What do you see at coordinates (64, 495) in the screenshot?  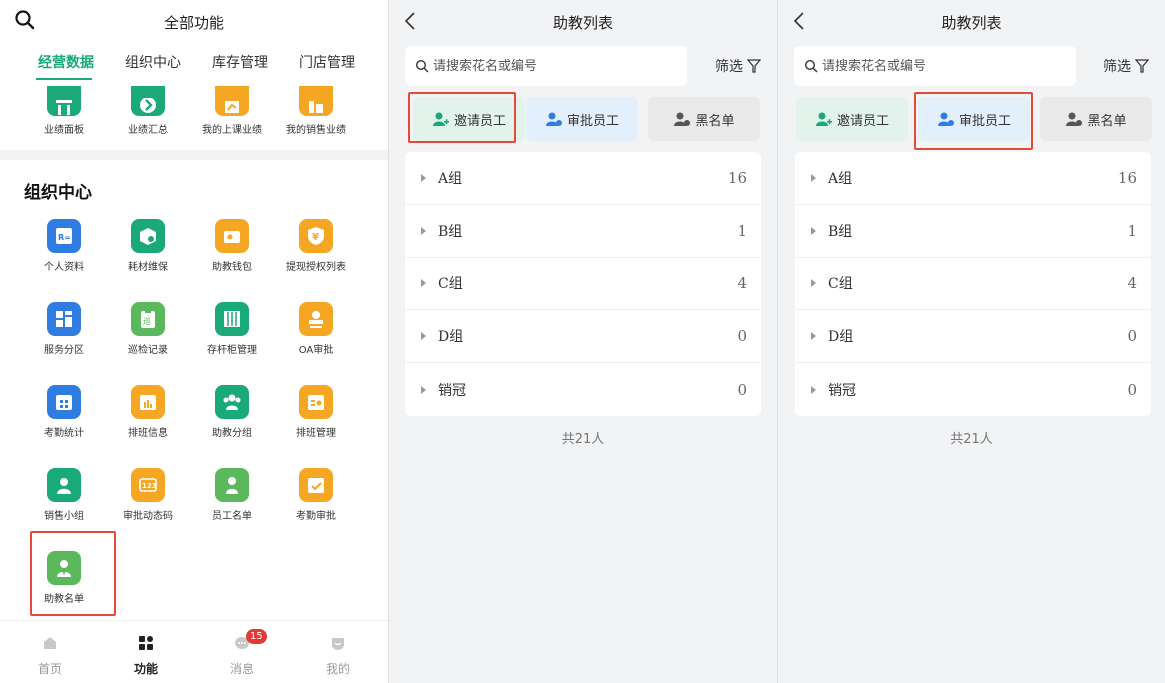 I see `grid-item-sales-team: 销售小组` at bounding box center [64, 495].